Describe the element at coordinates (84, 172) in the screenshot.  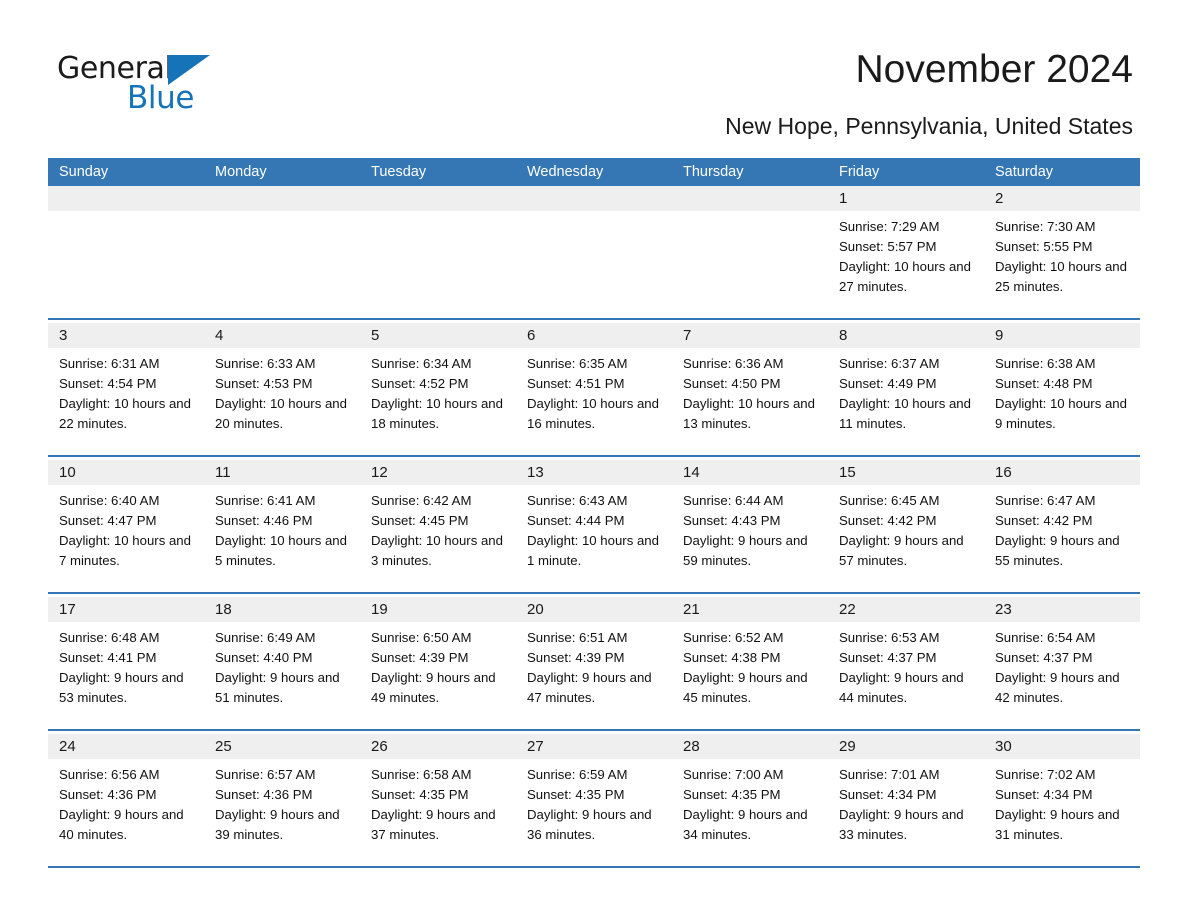
I see `weekday-header-sunday: Sunday` at that location.